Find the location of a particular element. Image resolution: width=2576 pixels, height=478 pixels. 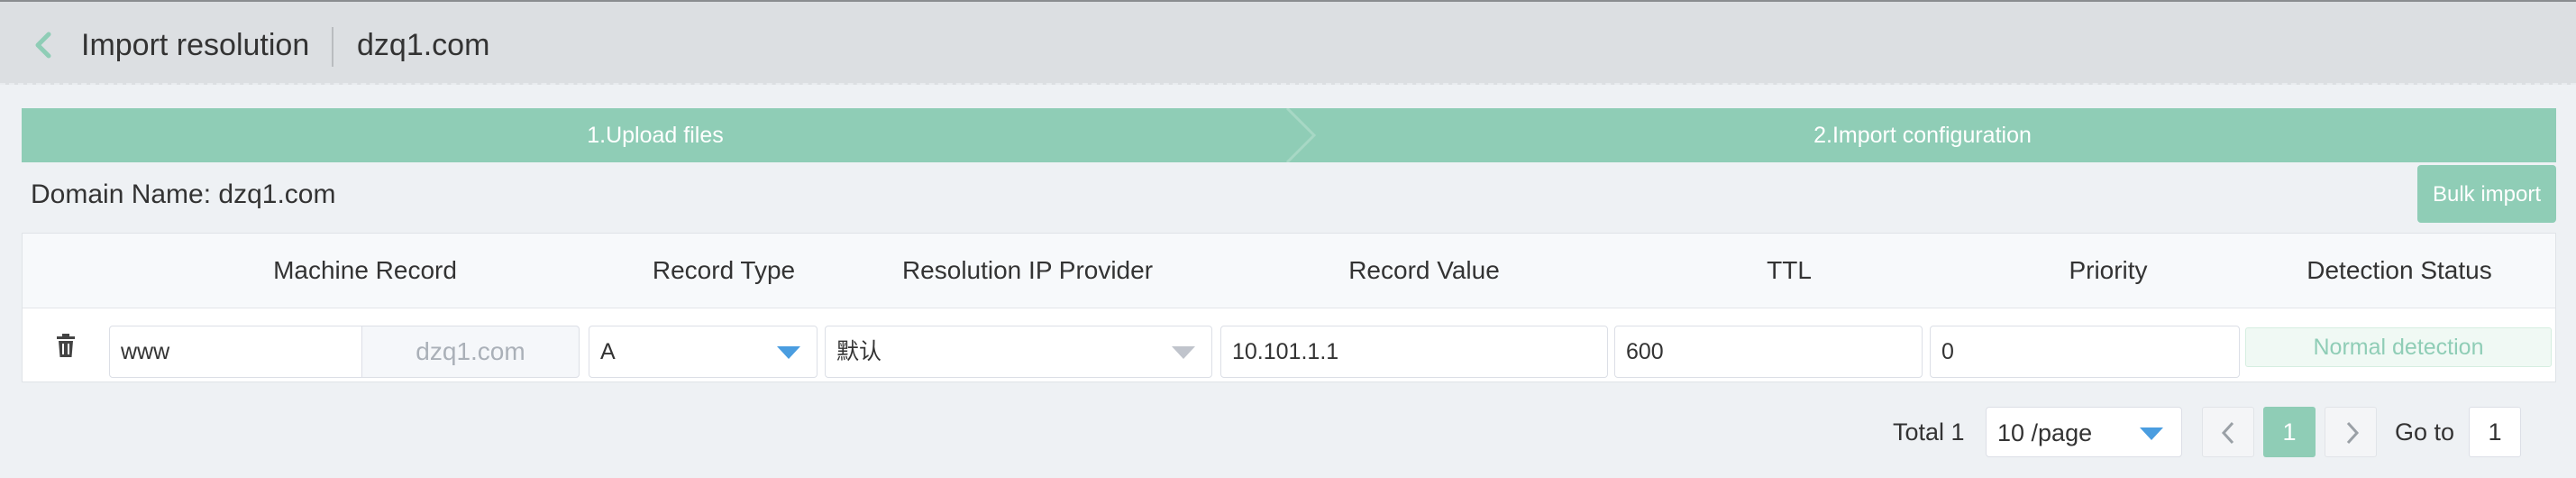

chevron-right-icon is located at coordinates (2353, 433).